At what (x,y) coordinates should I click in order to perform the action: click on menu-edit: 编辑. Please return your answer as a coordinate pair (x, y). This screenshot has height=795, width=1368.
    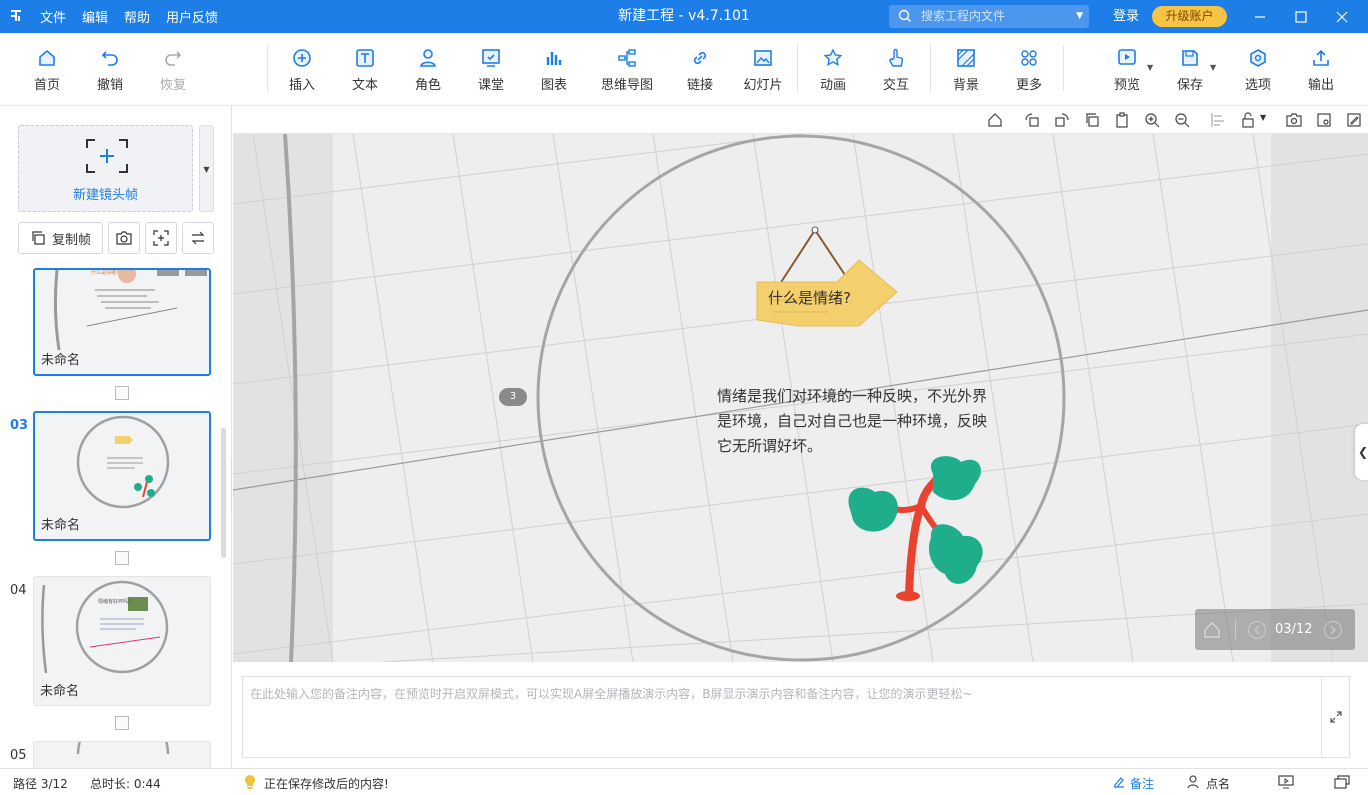
    Looking at the image, I should click on (95, 16).